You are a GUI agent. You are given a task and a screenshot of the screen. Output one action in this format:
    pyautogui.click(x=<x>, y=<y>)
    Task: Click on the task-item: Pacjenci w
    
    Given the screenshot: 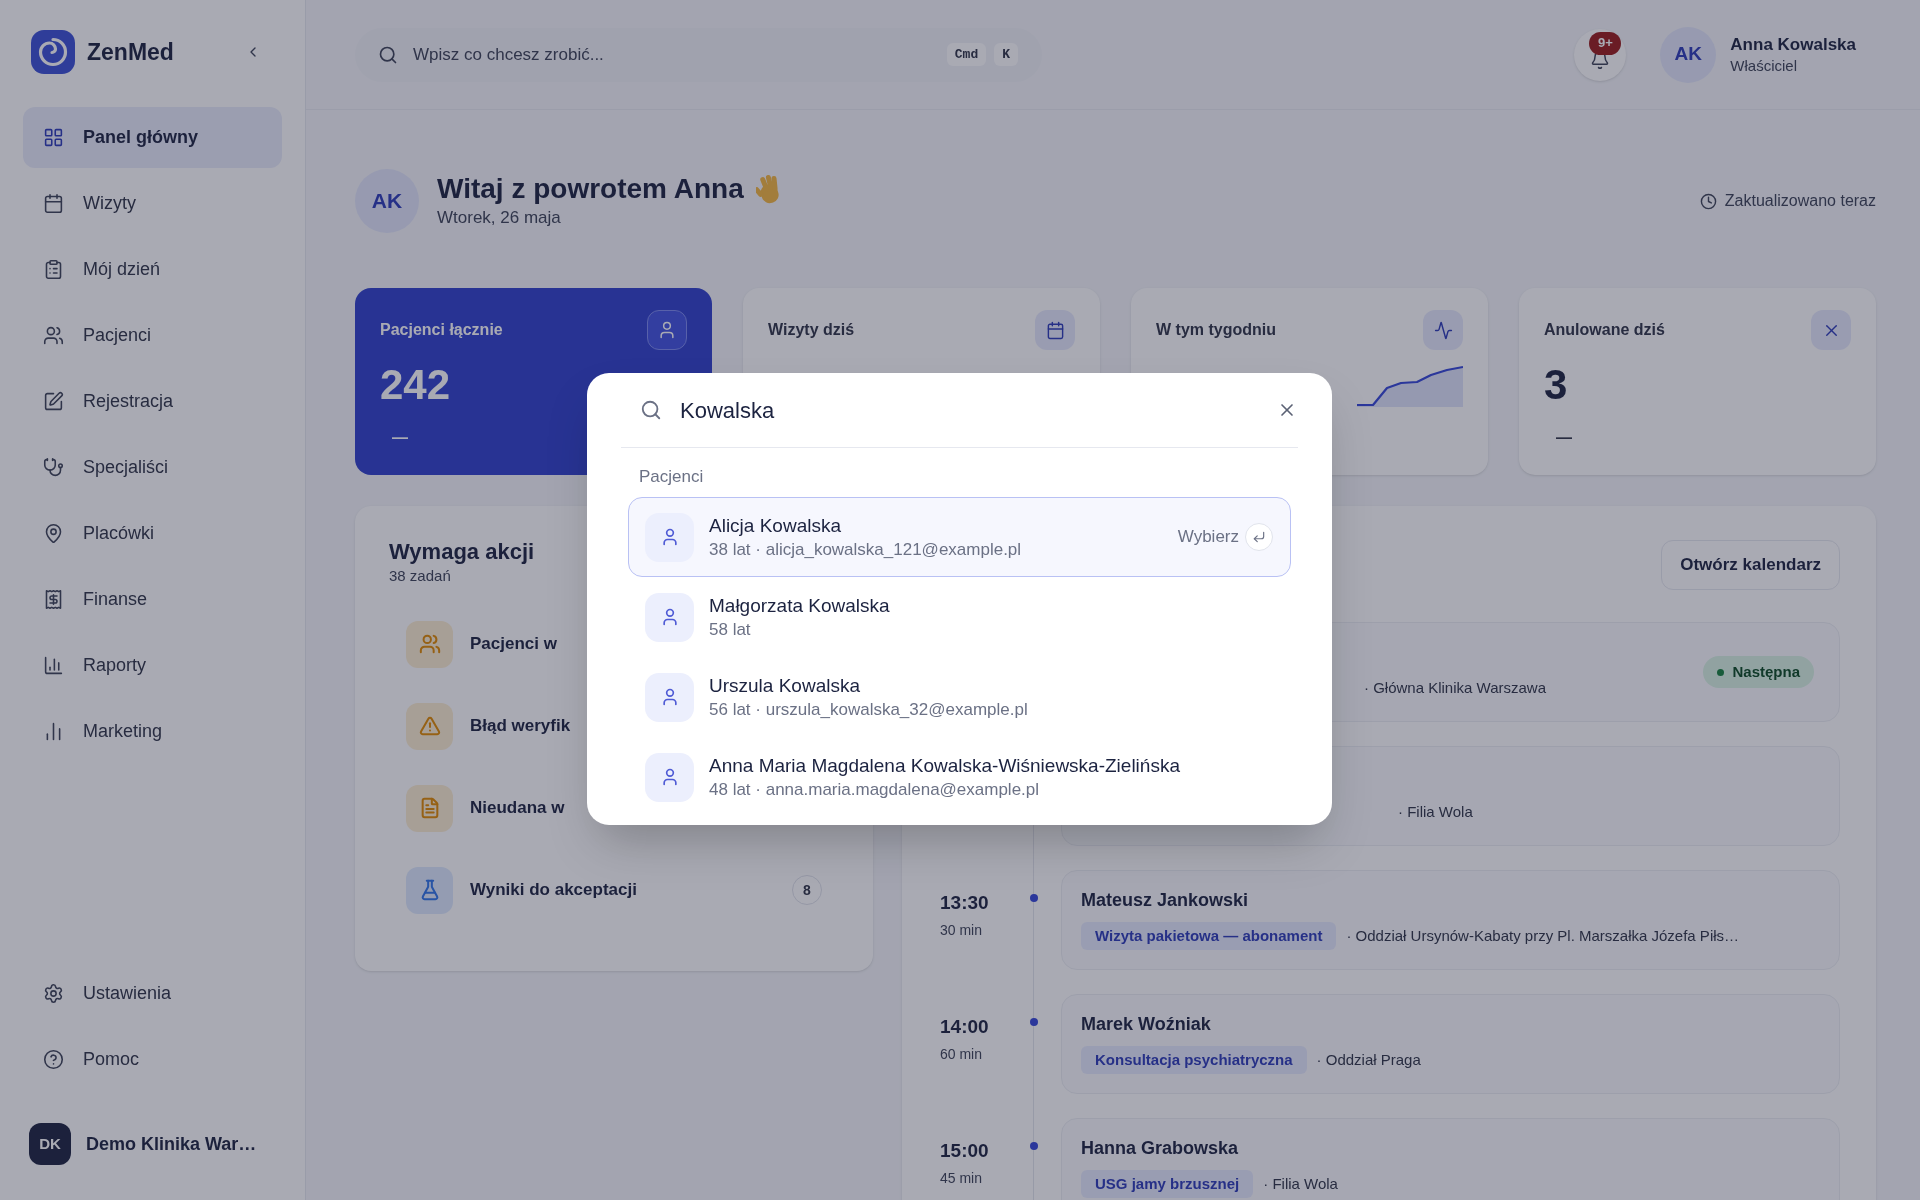 What is the action you would take?
    pyautogui.click(x=481, y=644)
    